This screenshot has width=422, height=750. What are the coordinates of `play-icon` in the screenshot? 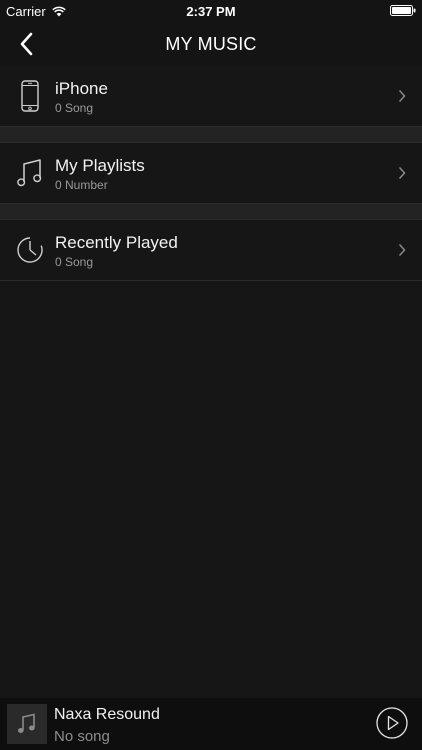 It's located at (393, 723).